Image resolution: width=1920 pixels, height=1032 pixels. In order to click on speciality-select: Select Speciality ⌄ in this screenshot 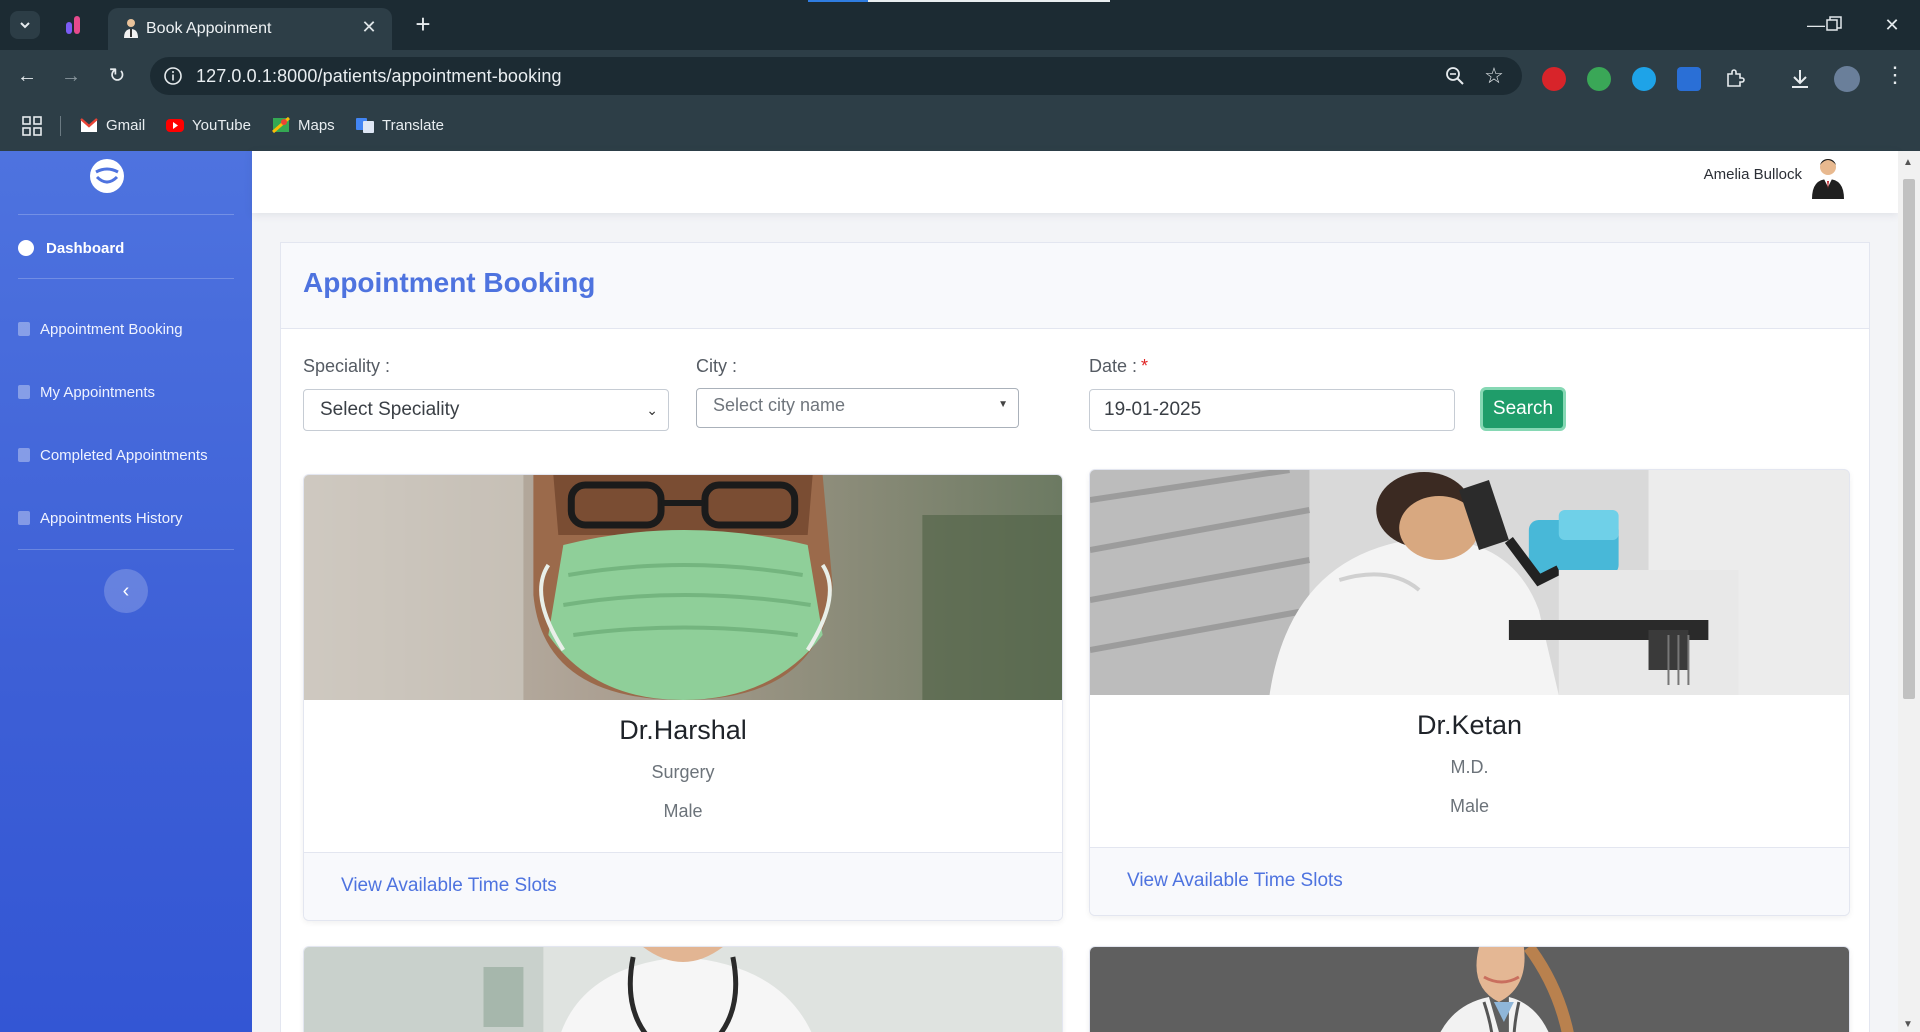, I will do `click(486, 410)`.